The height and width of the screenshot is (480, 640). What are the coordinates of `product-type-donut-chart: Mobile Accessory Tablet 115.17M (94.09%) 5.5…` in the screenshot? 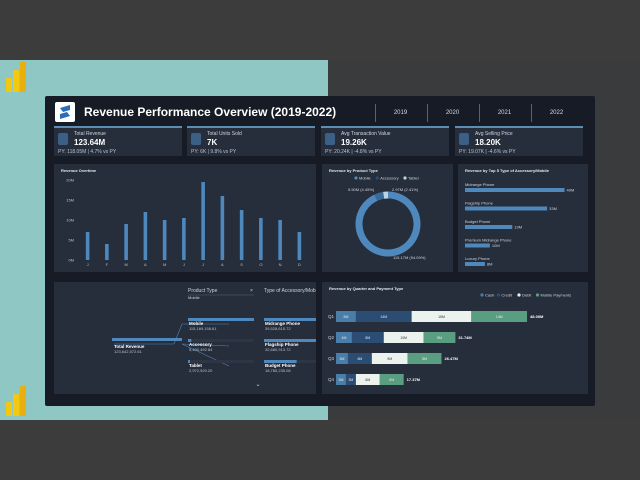 It's located at (387, 218).